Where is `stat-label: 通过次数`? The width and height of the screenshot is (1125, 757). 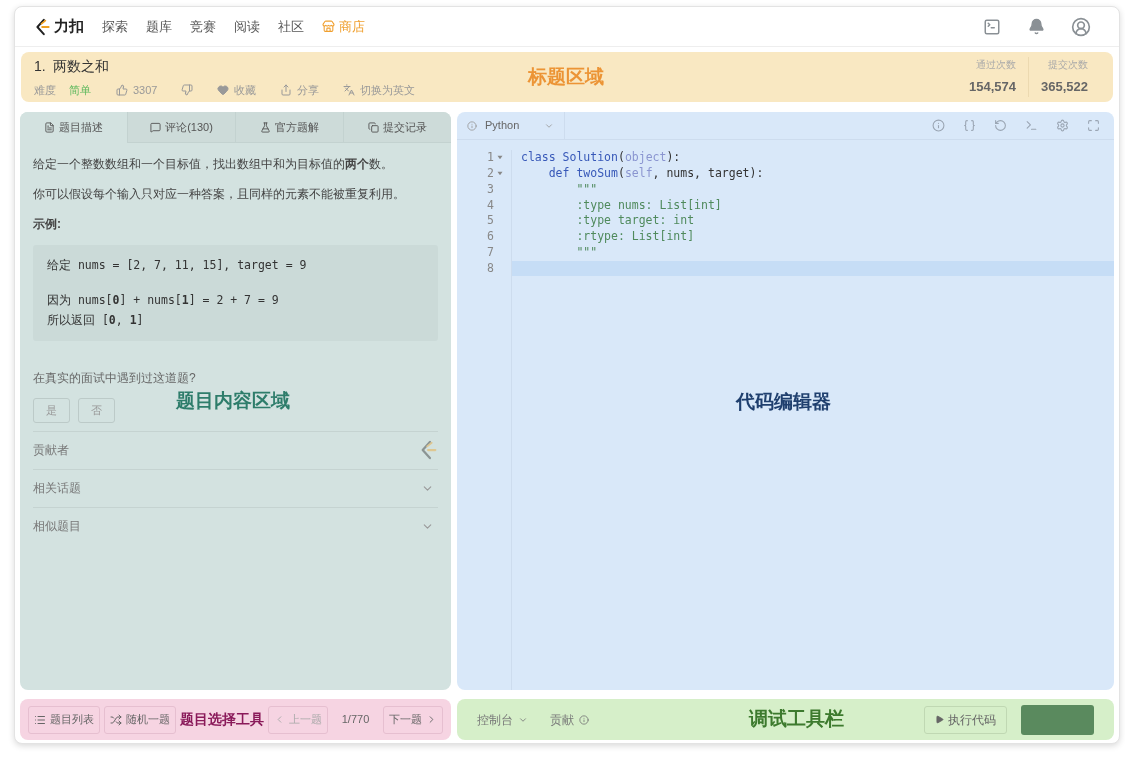 stat-label: 通过次数 is located at coordinates (996, 65).